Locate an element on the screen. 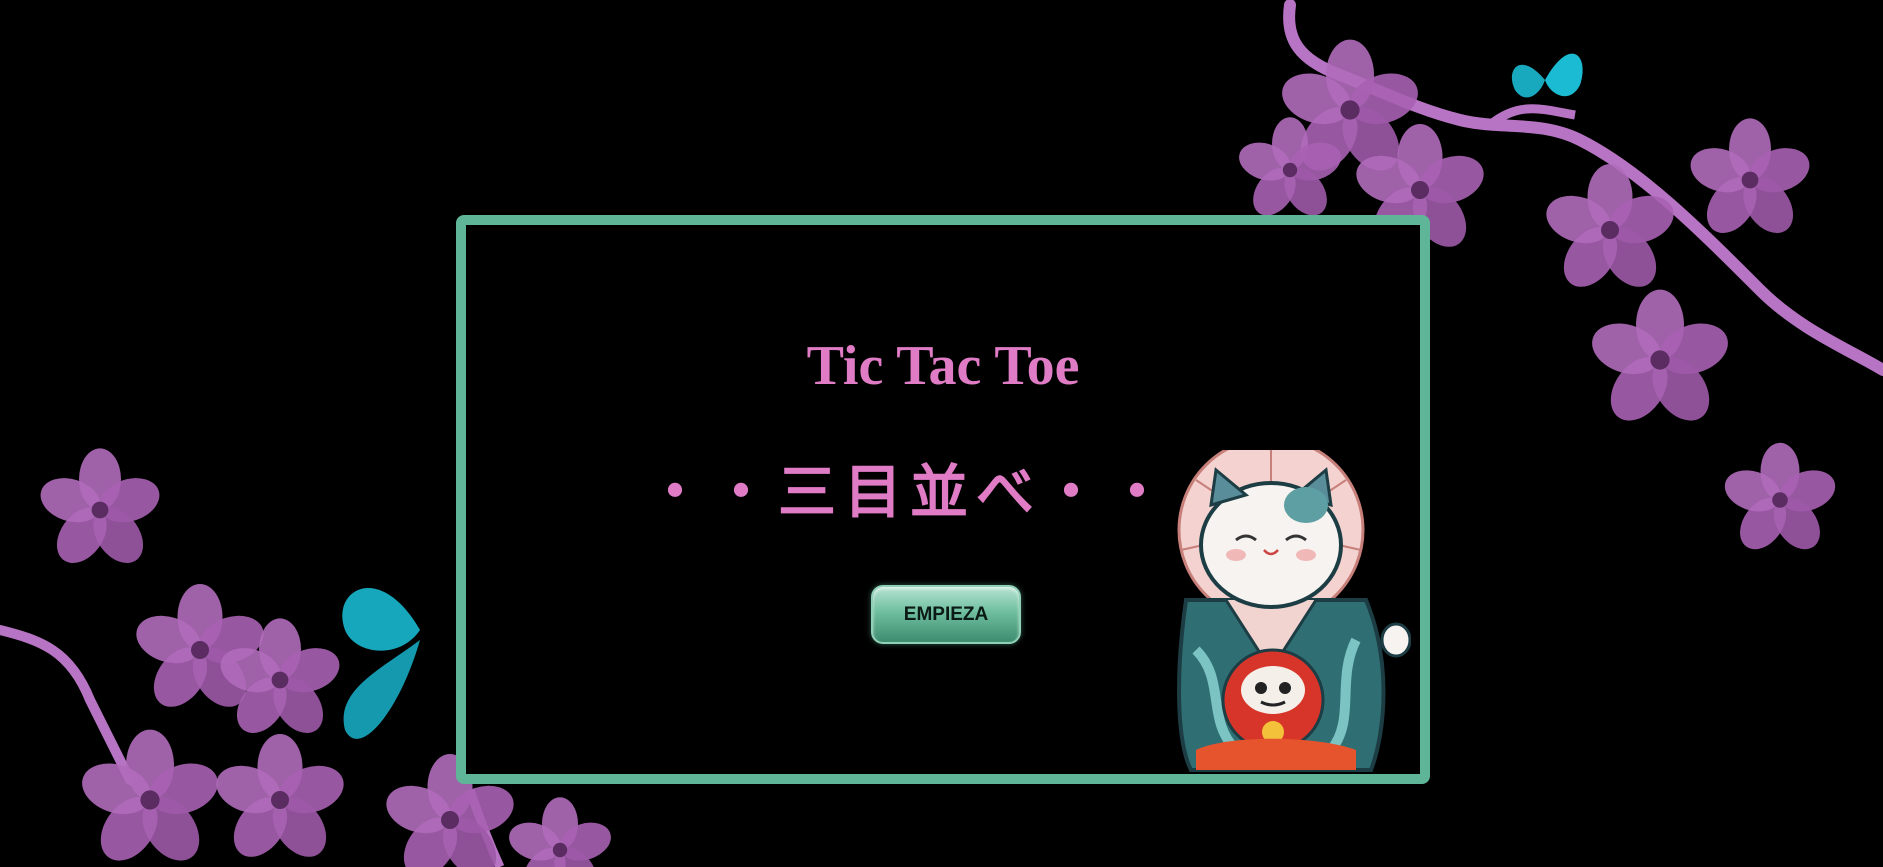  maneki-neko-kimono-daruma-icon is located at coordinates (1294, 611).